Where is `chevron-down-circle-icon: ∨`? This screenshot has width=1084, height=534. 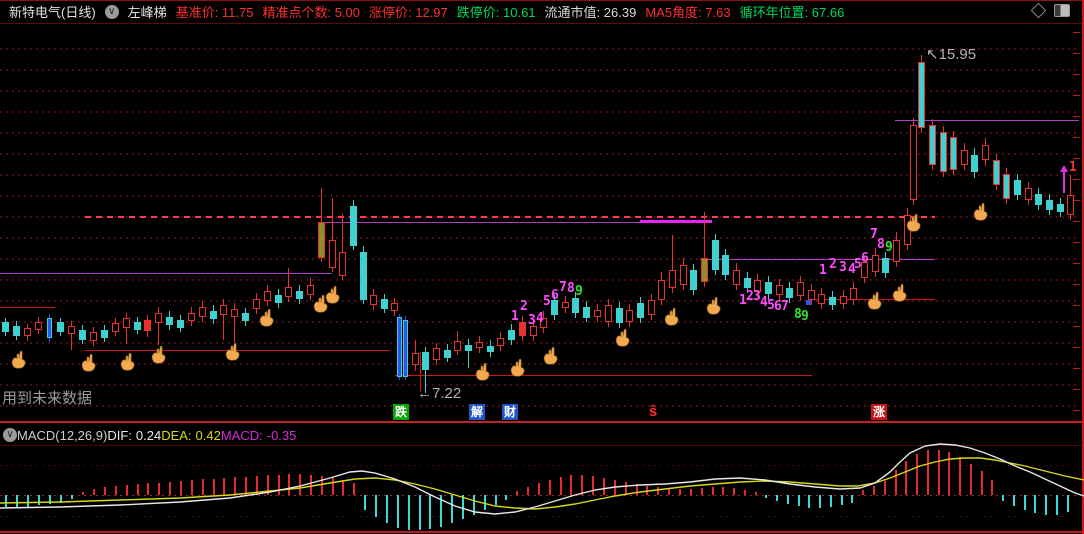 chevron-down-circle-icon: ∨ is located at coordinates (10, 435).